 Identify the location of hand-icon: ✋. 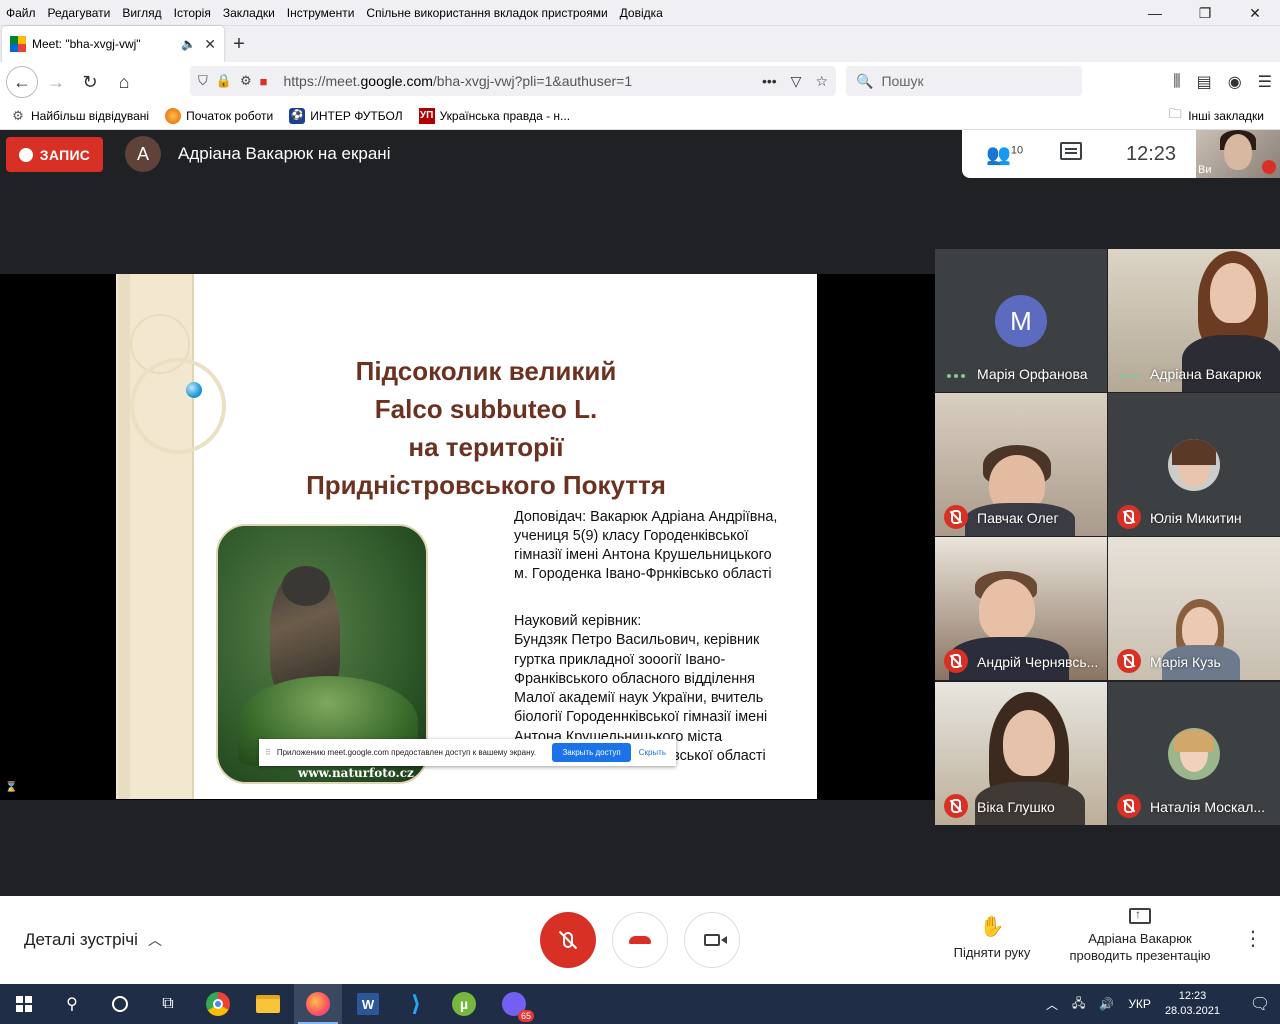
(992, 927).